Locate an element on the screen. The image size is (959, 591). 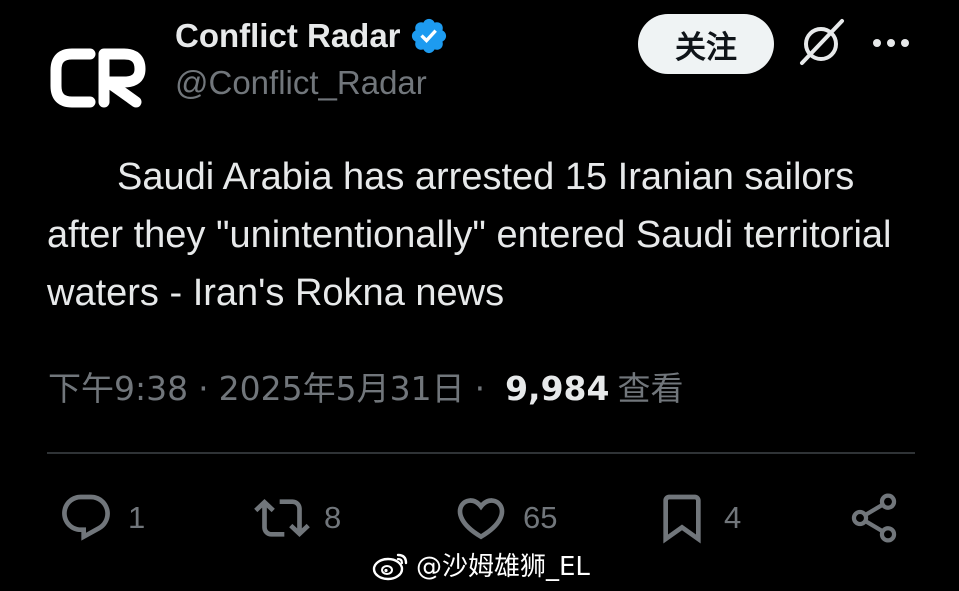
share-button is located at coordinates (874, 518).